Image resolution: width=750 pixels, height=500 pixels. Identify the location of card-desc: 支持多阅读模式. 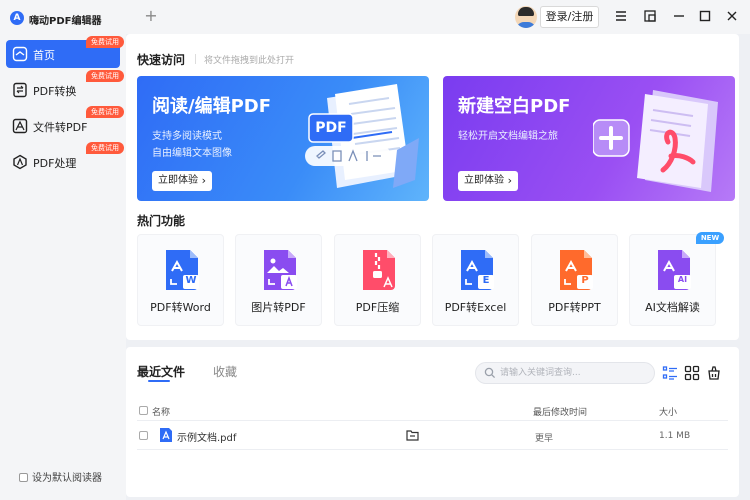
(187, 136).